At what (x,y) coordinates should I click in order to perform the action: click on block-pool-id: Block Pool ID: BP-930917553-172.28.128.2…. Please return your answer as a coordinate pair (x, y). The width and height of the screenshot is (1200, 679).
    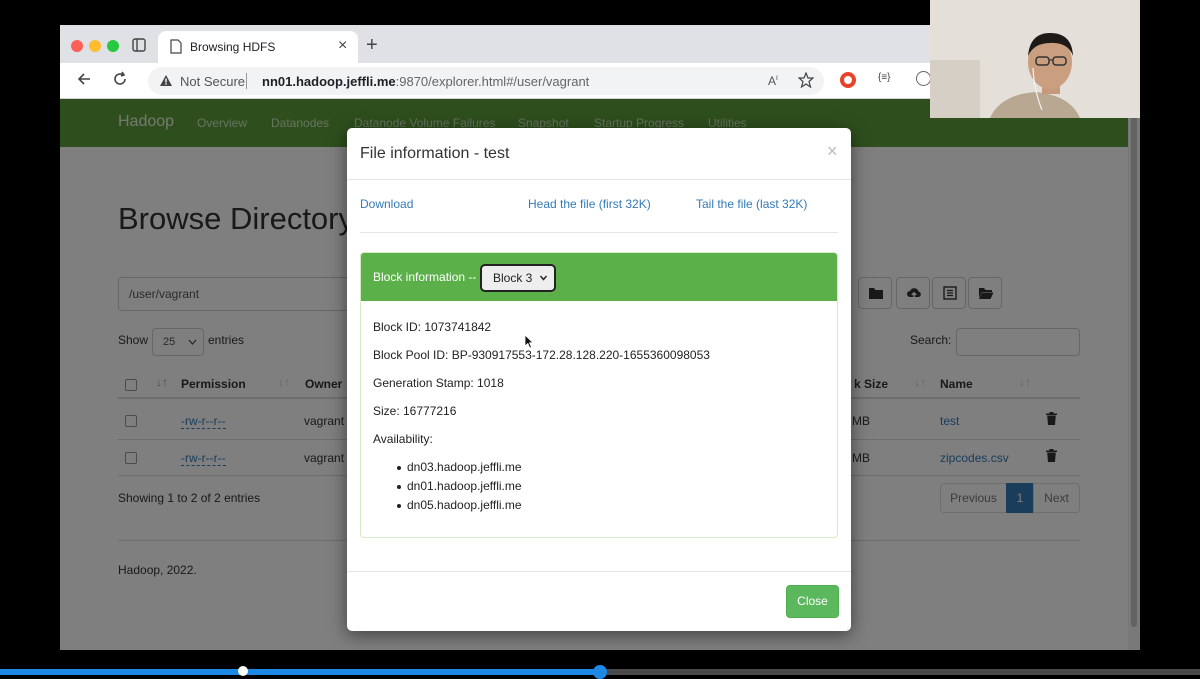
    Looking at the image, I should click on (541, 355).